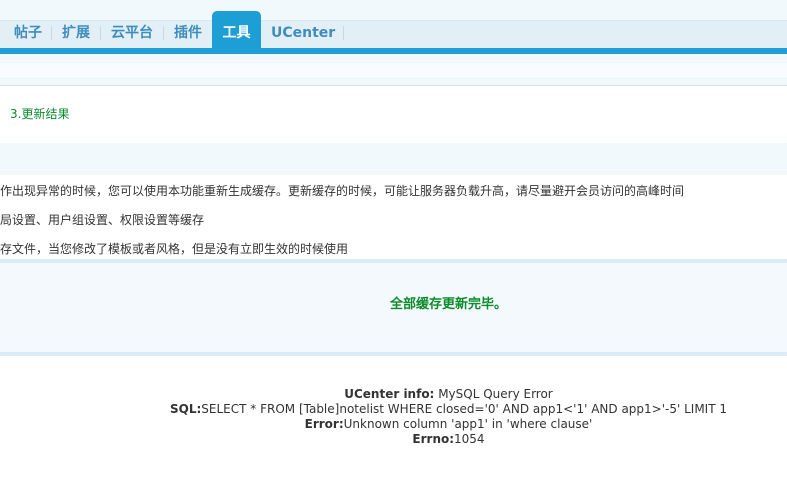 The width and height of the screenshot is (787, 483). Describe the element at coordinates (433, 439) in the screenshot. I see `error-errno-label: Errno:` at that location.